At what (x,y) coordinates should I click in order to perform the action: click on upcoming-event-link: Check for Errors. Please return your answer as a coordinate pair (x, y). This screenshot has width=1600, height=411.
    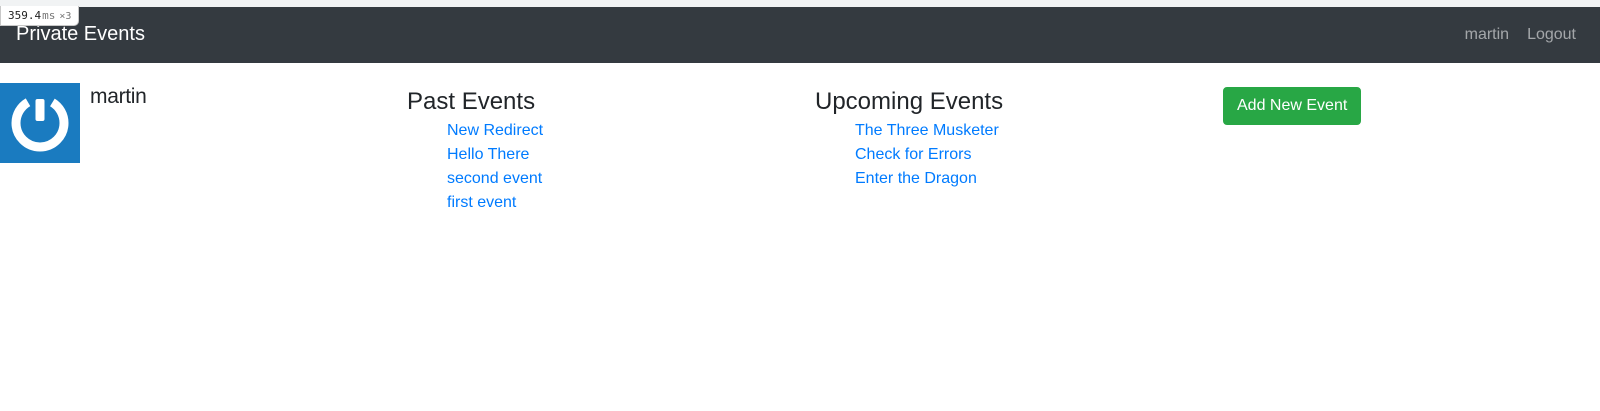
    Looking at the image, I should click on (913, 154).